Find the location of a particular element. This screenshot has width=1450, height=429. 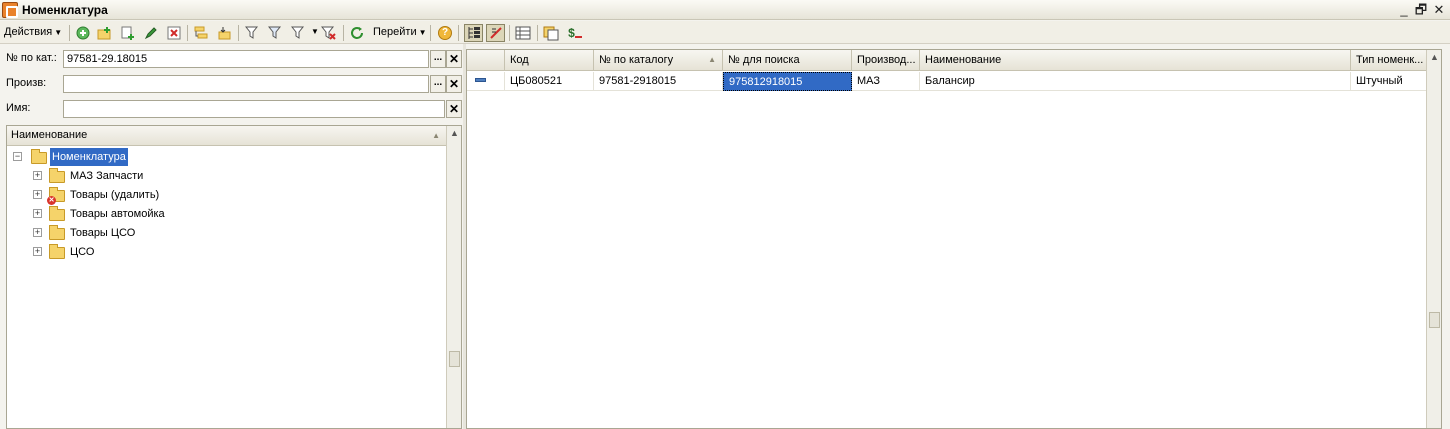

tree-root-label: Номенклатура is located at coordinates (89, 157).